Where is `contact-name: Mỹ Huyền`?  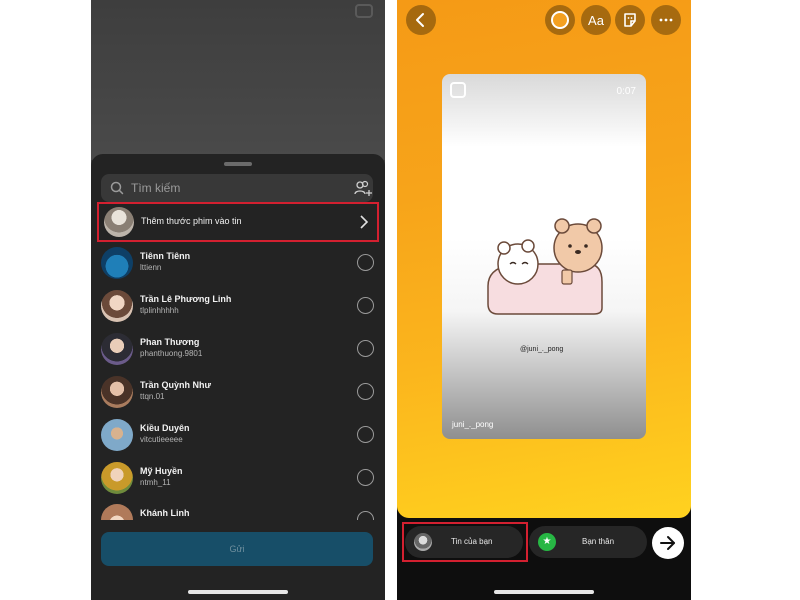
contact-name: Mỹ Huyền is located at coordinates (161, 471).